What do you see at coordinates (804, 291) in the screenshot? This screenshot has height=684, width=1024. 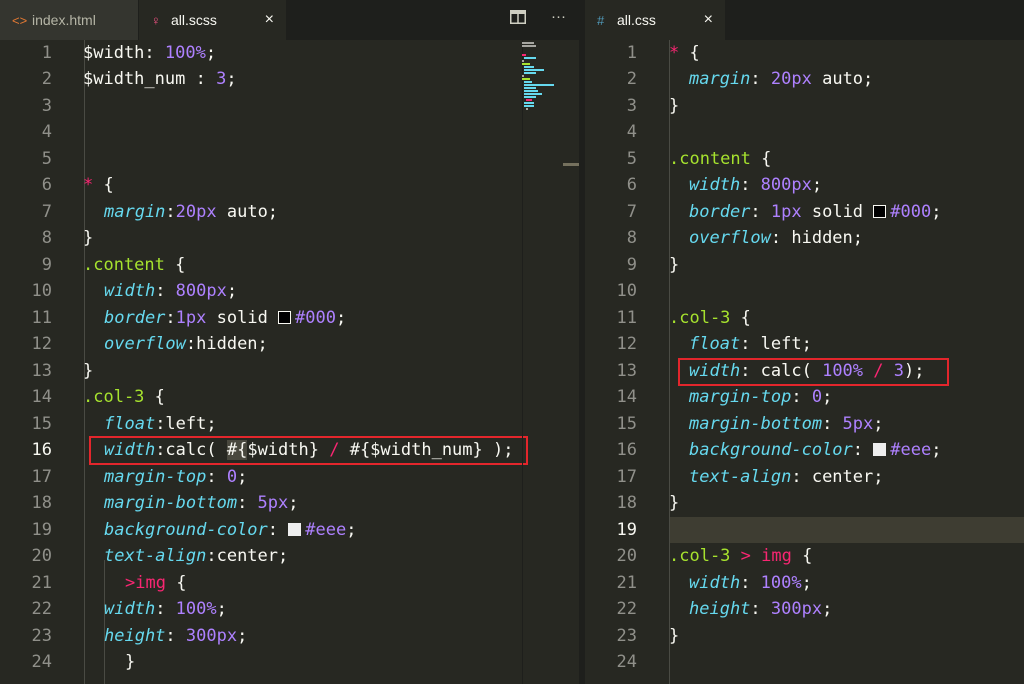 I see `code-line: 10` at bounding box center [804, 291].